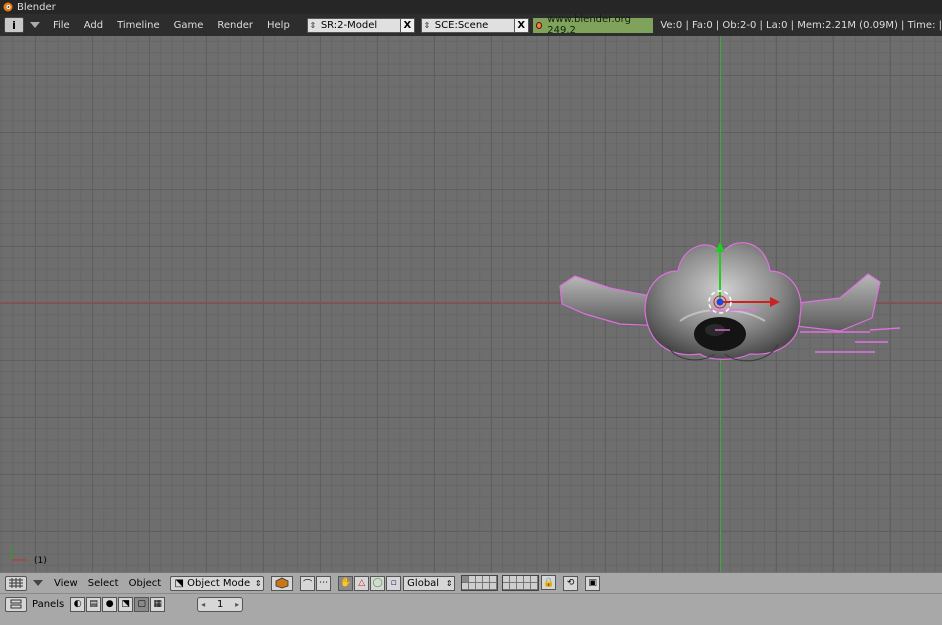  Describe the element at coordinates (40, 561) in the screenshot. I see `frame-indicator: (1)` at that location.